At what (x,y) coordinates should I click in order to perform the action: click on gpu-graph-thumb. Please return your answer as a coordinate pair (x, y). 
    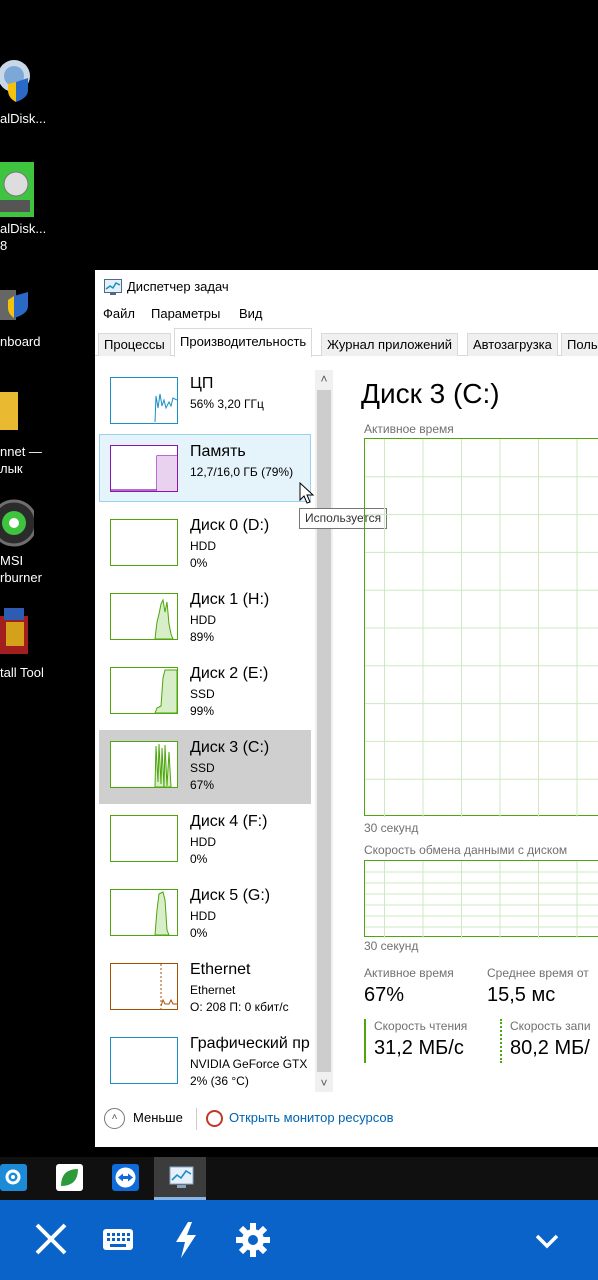
    Looking at the image, I should click on (144, 1060).